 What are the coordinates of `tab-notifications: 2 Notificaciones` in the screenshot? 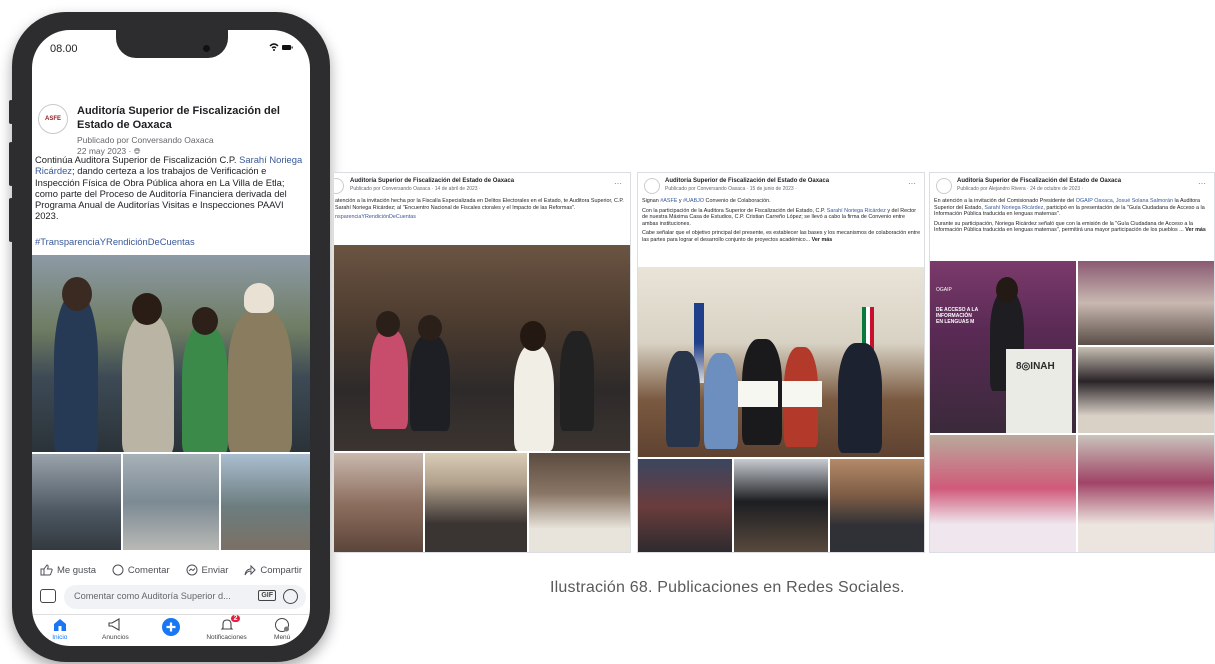 It's located at (227, 630).